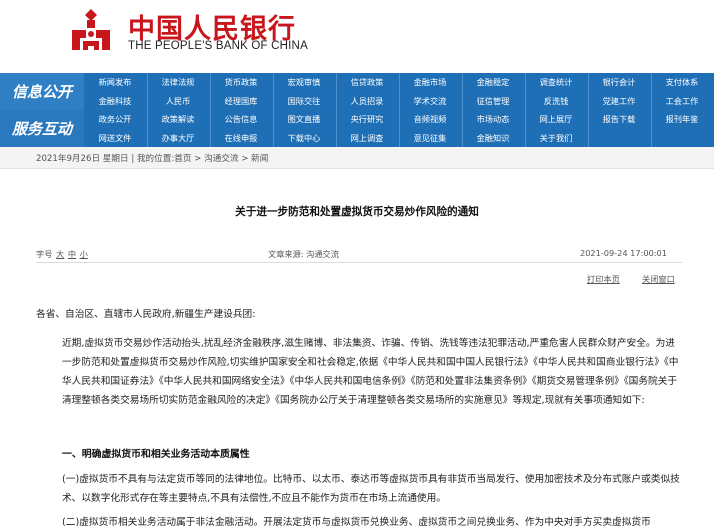 This screenshot has width=714, height=526. Describe the element at coordinates (623, 253) in the screenshot. I see `article-datetime: 2021-09-24 17:00:01` at that location.